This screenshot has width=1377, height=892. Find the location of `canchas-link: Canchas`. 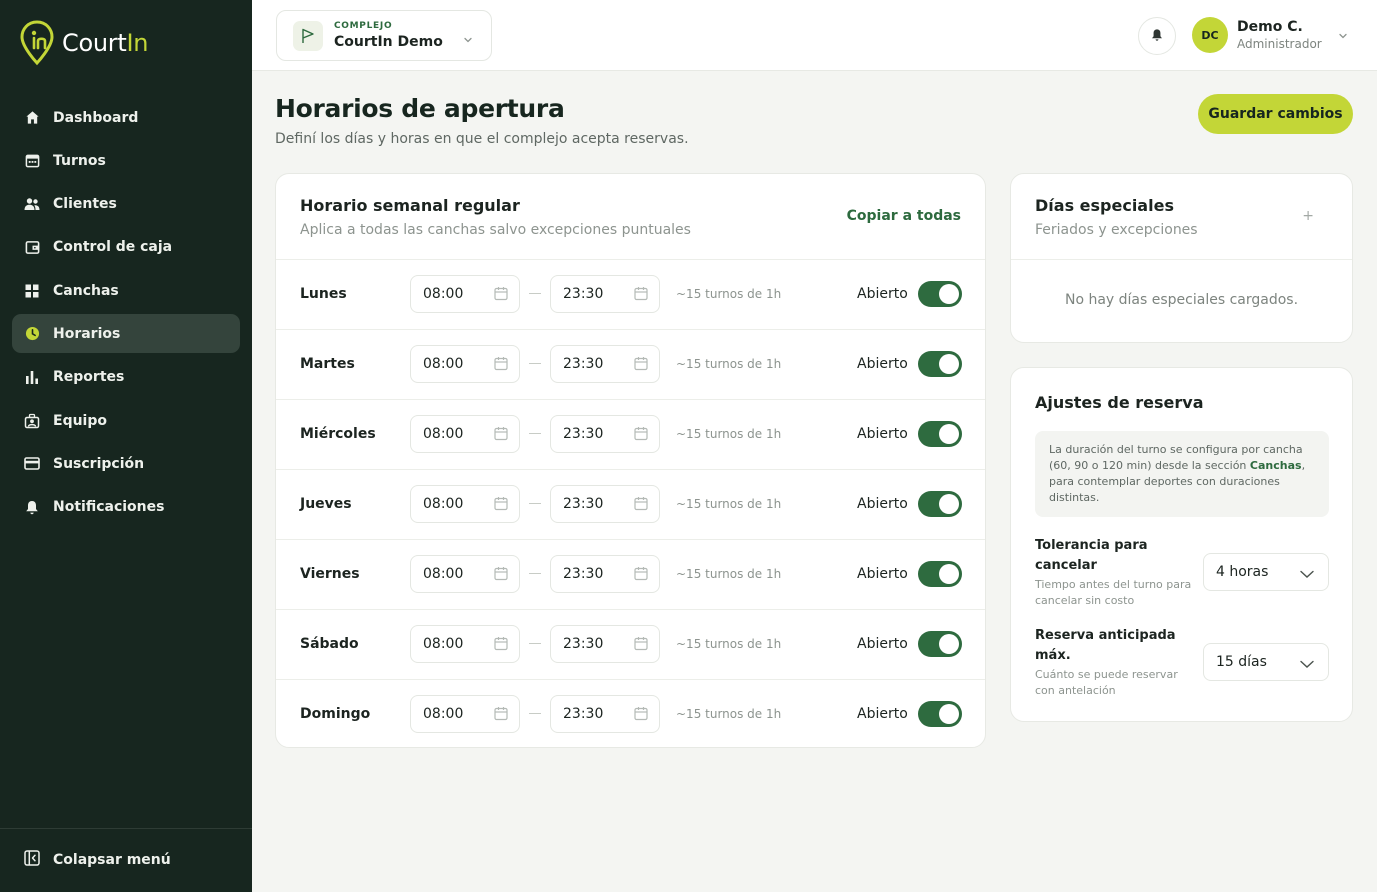

canchas-link: Canchas is located at coordinates (1276, 465).